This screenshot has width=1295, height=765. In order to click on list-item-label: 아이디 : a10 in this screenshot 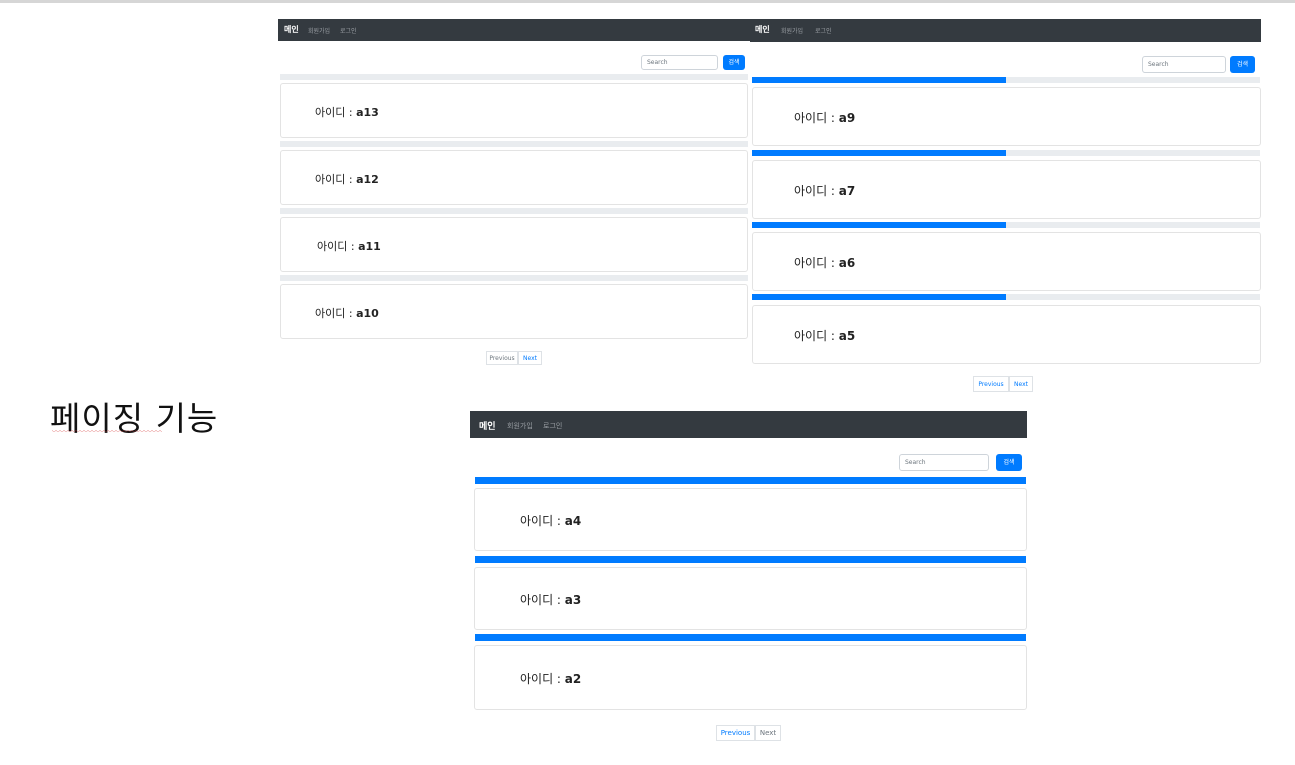, I will do `click(347, 313)`.